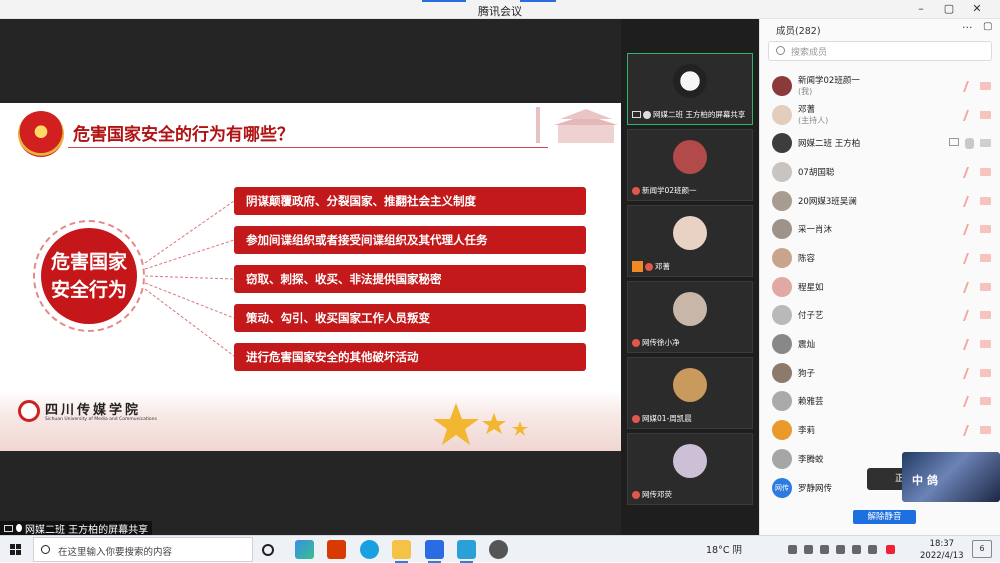 Image resolution: width=1000 pixels, height=563 pixels. Describe the element at coordinates (798, 31) in the screenshot. I see `members-title: 成员(282)` at that location.